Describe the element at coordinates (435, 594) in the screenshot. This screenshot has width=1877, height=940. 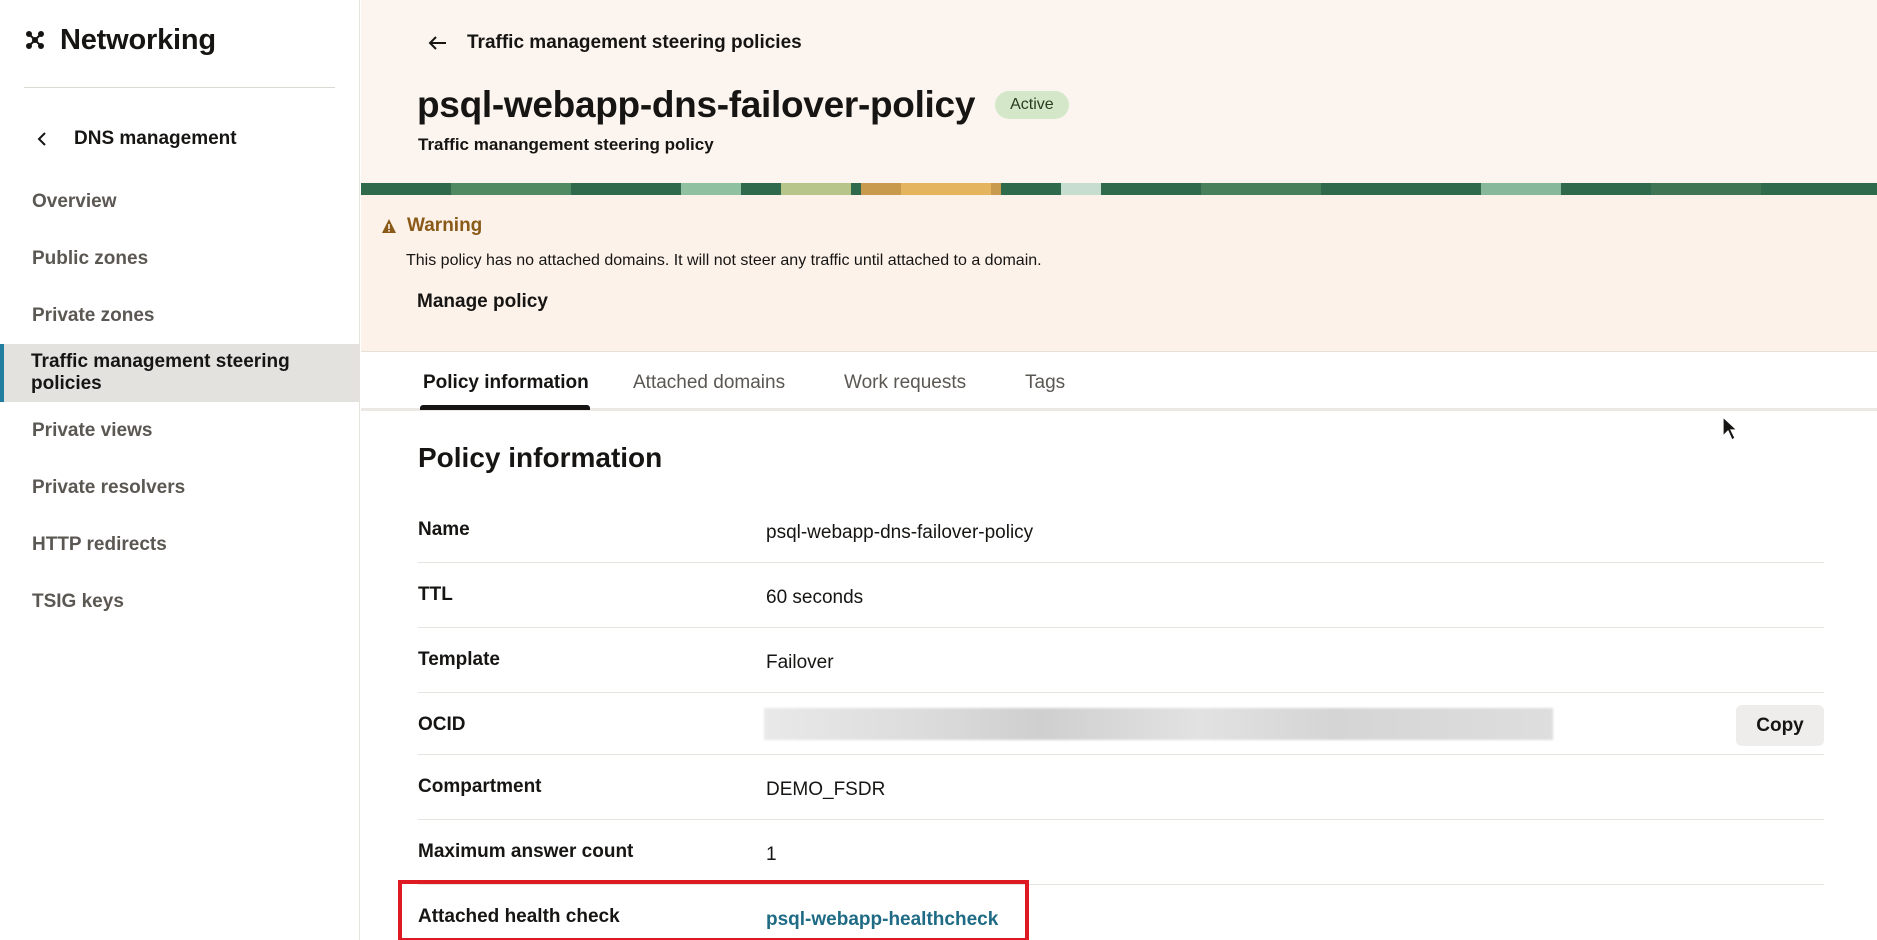
I see `info-label: TTL` at that location.